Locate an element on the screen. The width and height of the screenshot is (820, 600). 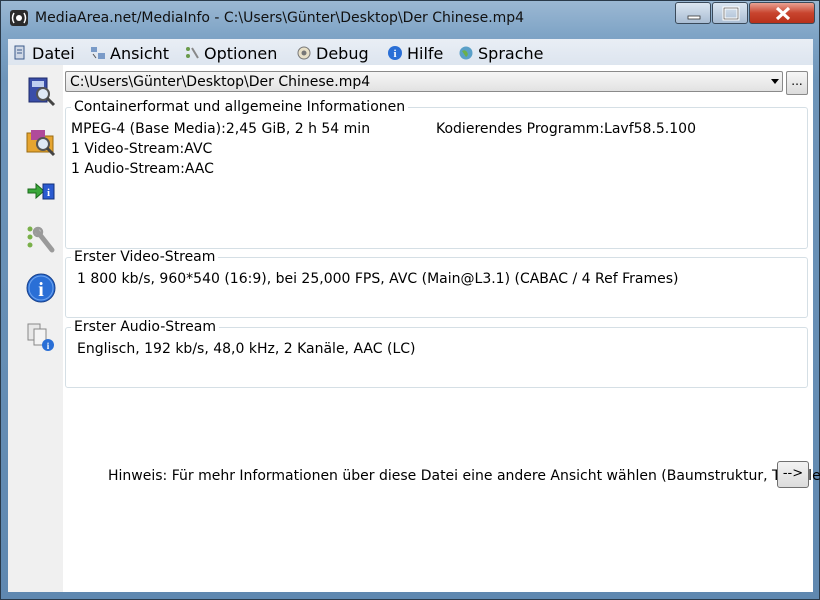
next-view-button: --> is located at coordinates (793, 474).